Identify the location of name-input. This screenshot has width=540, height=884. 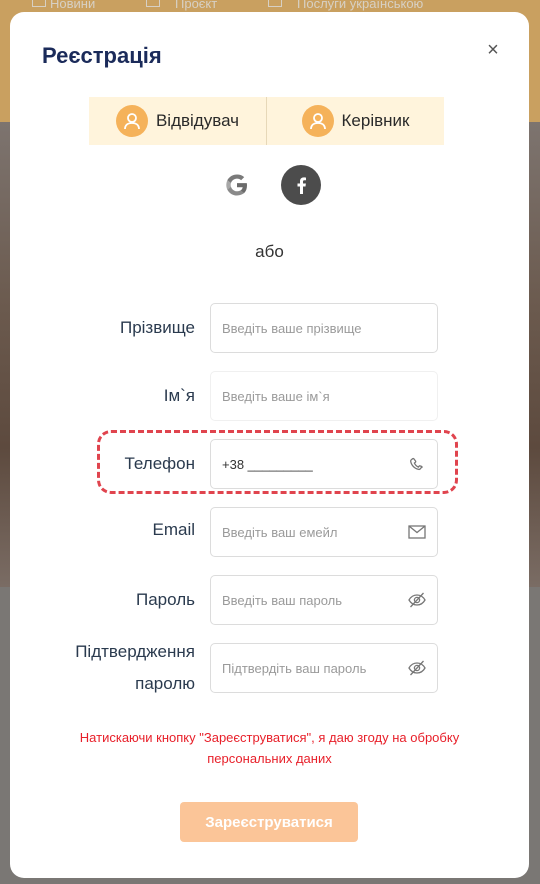
(312, 396).